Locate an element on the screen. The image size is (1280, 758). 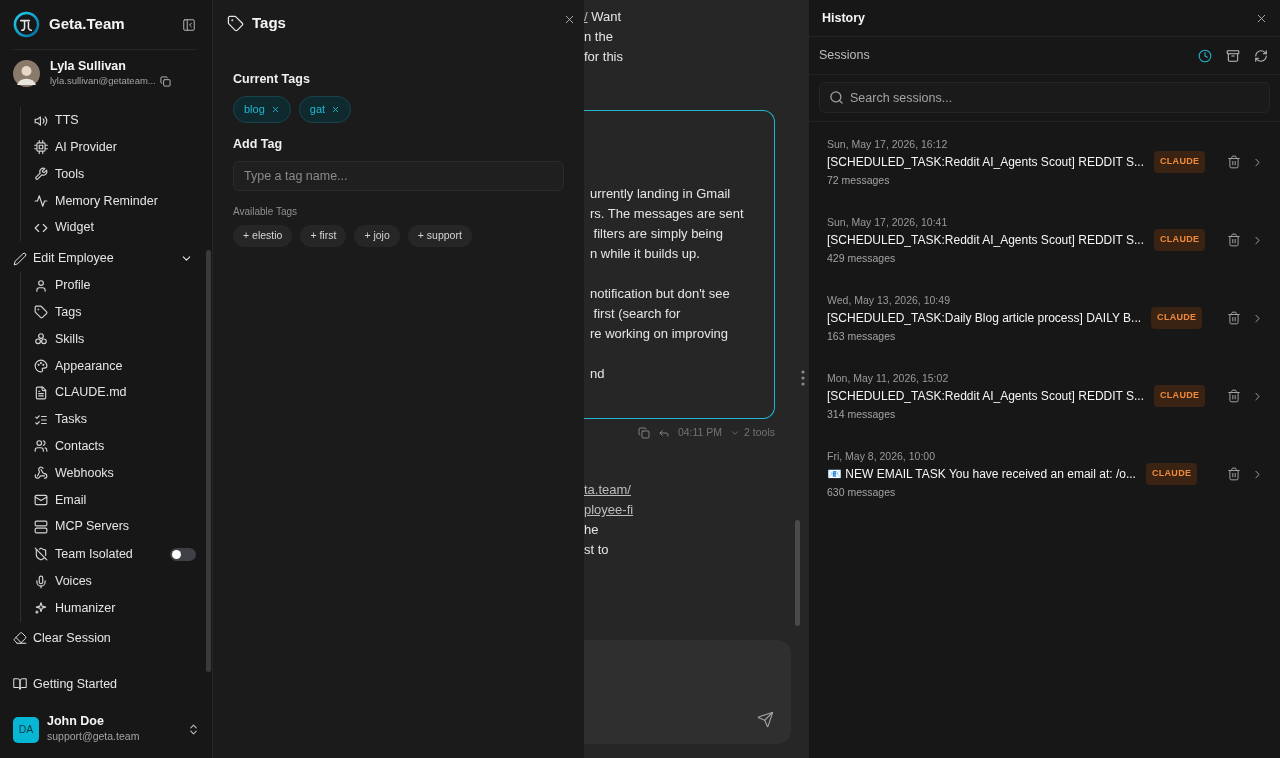
getting-started-link: Getting Started is located at coordinates (103, 684).